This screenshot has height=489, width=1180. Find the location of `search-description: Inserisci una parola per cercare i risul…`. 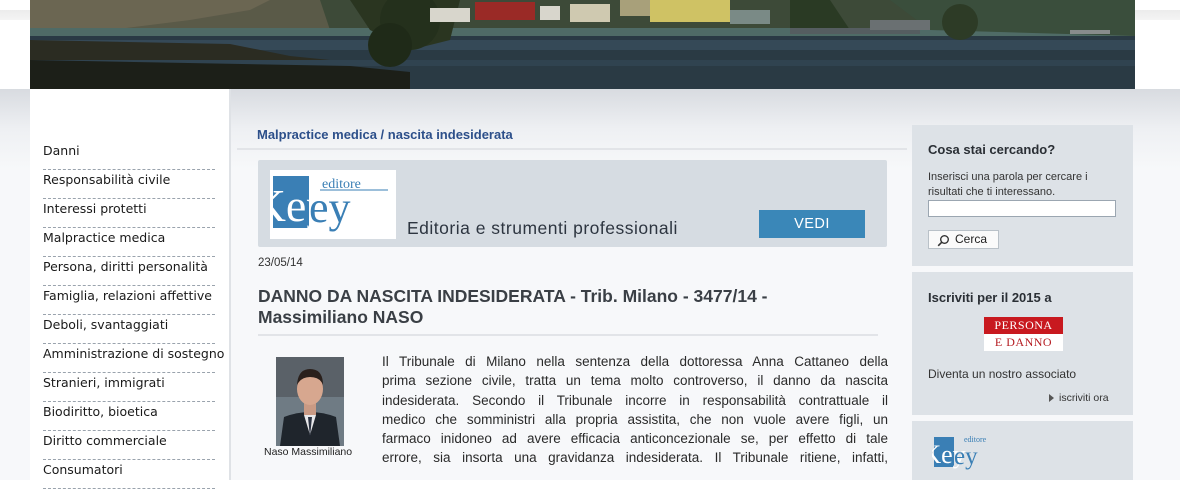

search-description: Inserisci una parola per cercare i risul… is located at coordinates (1008, 184).